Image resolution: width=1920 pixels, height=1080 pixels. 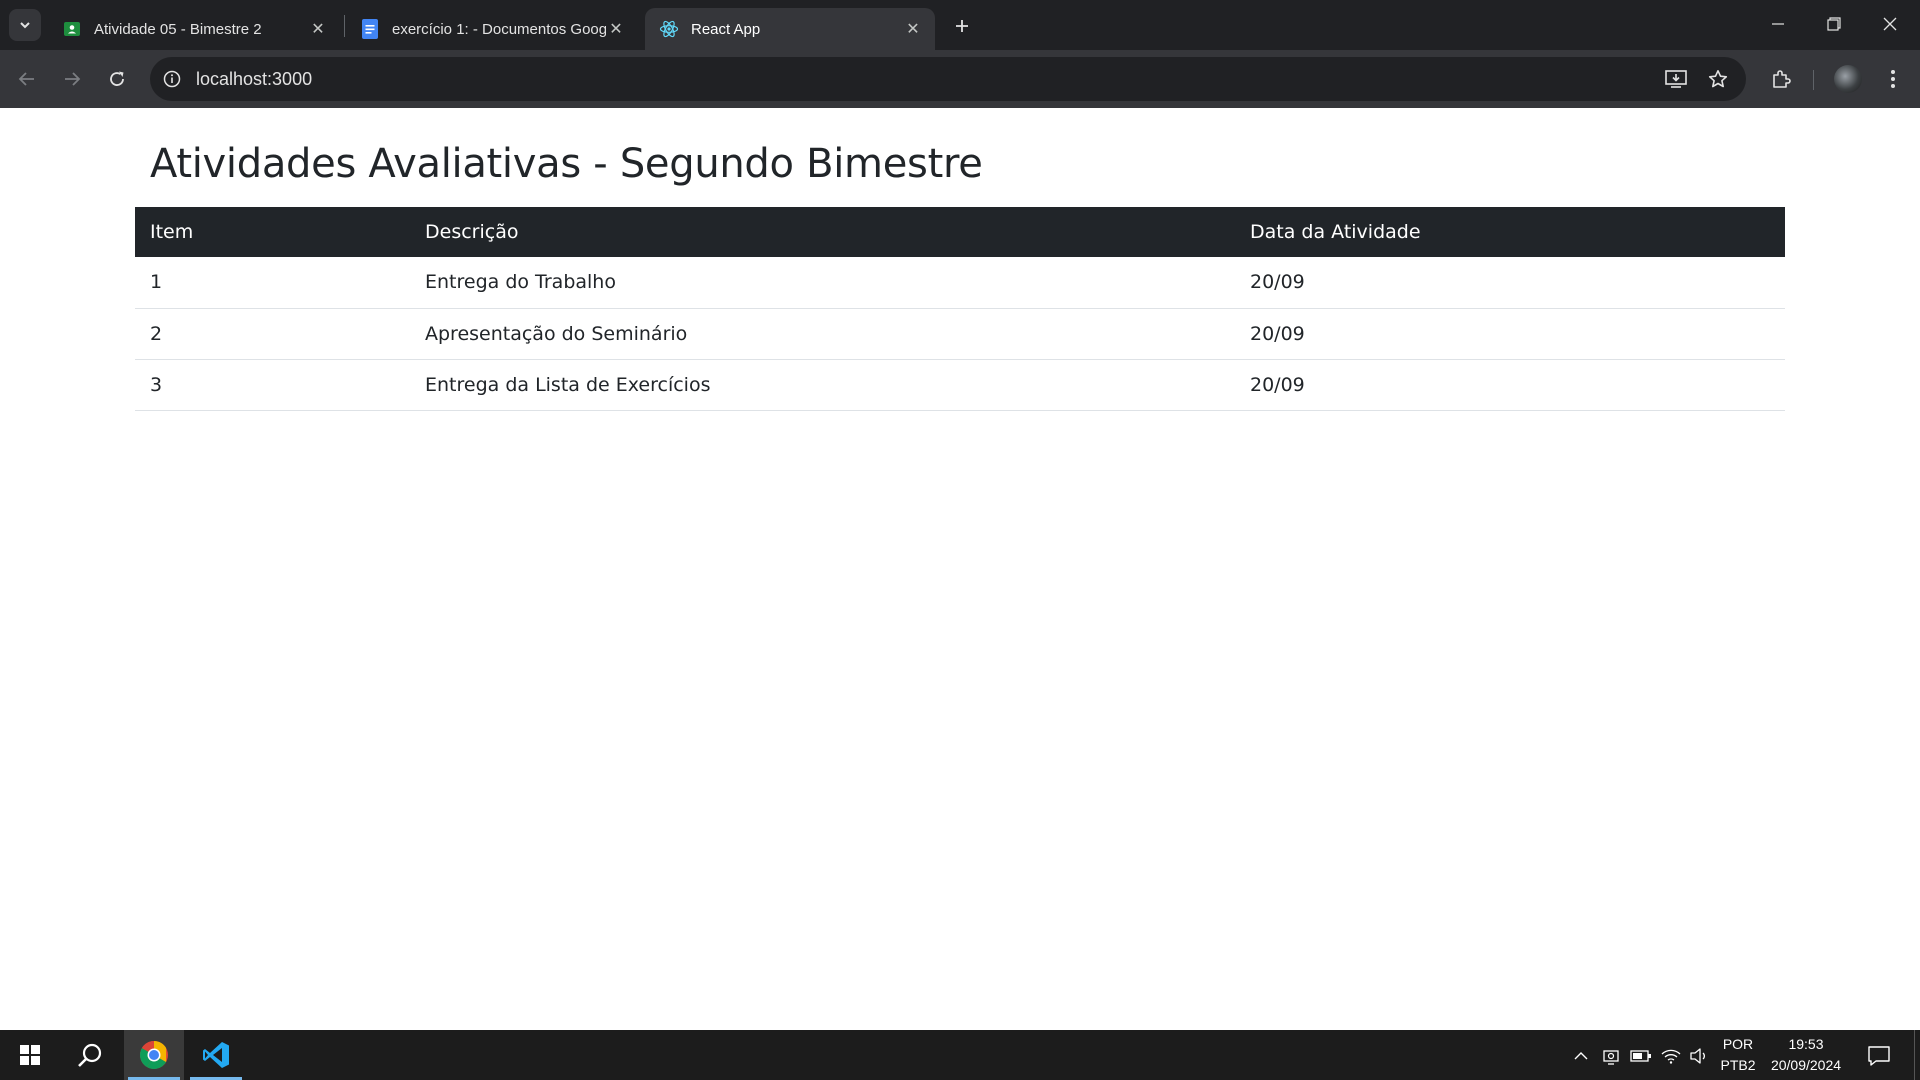 What do you see at coordinates (254, 79) in the screenshot?
I see `url-text: localhost:3000` at bounding box center [254, 79].